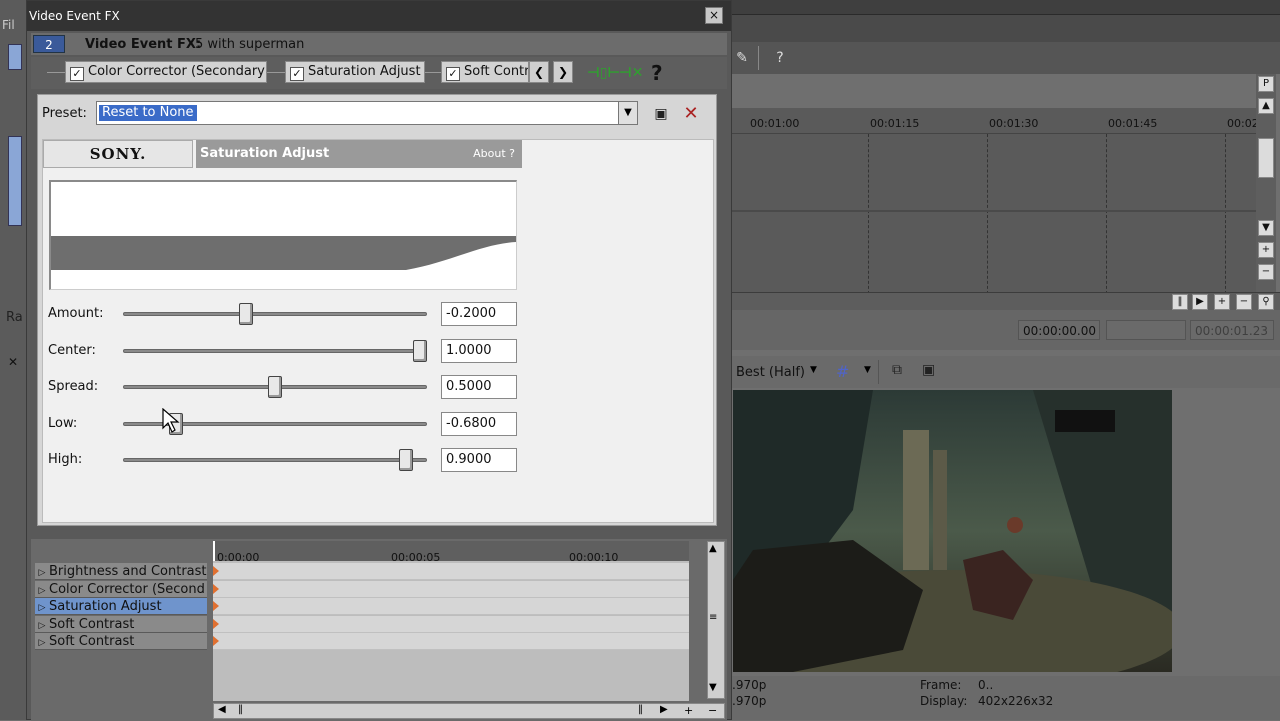 The width and height of the screenshot is (1280, 721). I want to click on host-vertical-scrollbar: P ▲ ▼ + −, so click(1266, 184).